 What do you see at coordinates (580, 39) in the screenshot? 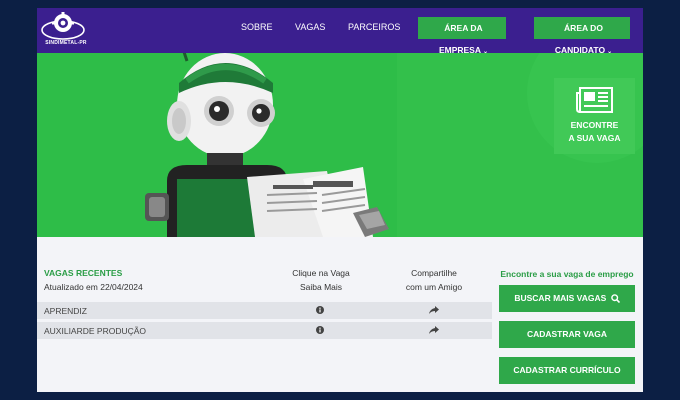
I see `candidate-area-label: ÁREA DO CANDIDATO` at bounding box center [580, 39].